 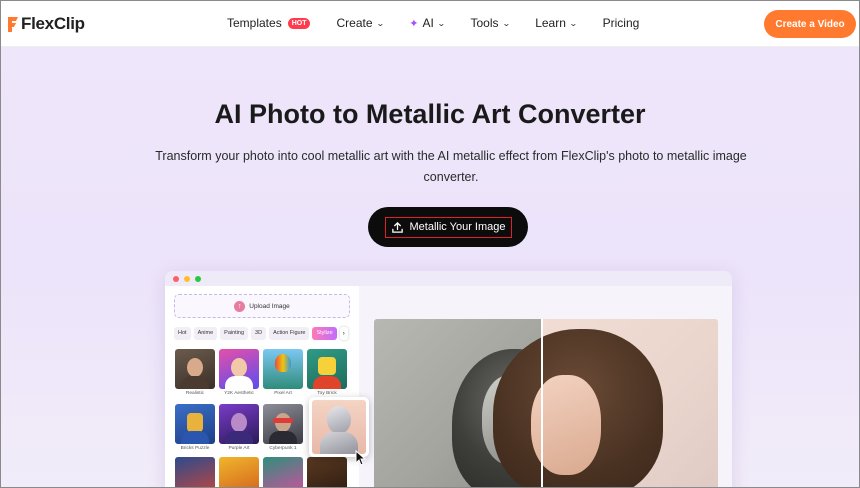 What do you see at coordinates (324, 333) in the screenshot?
I see `chip-stylize: Stylize` at bounding box center [324, 333].